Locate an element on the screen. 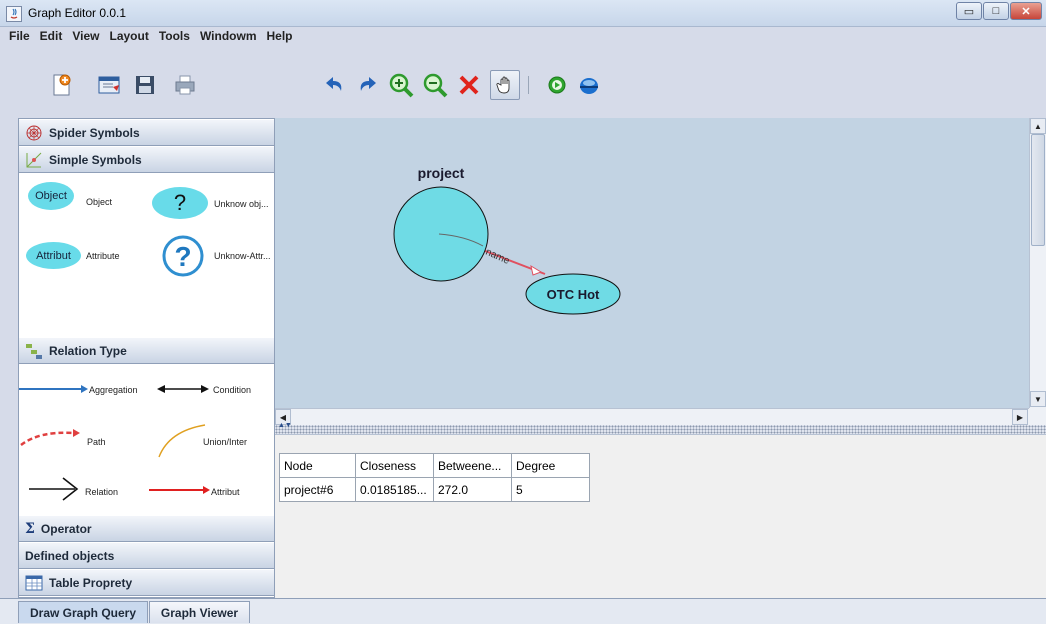  section-relation-type: Relation Type is located at coordinates (146, 350).